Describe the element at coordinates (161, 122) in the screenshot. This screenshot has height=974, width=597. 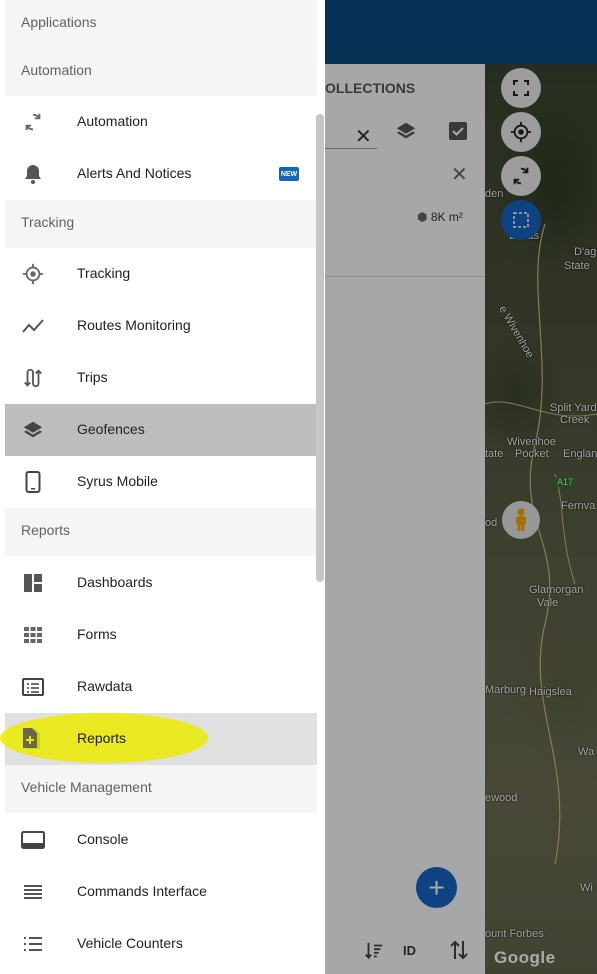
I see `menu-item-automation: Automation` at that location.